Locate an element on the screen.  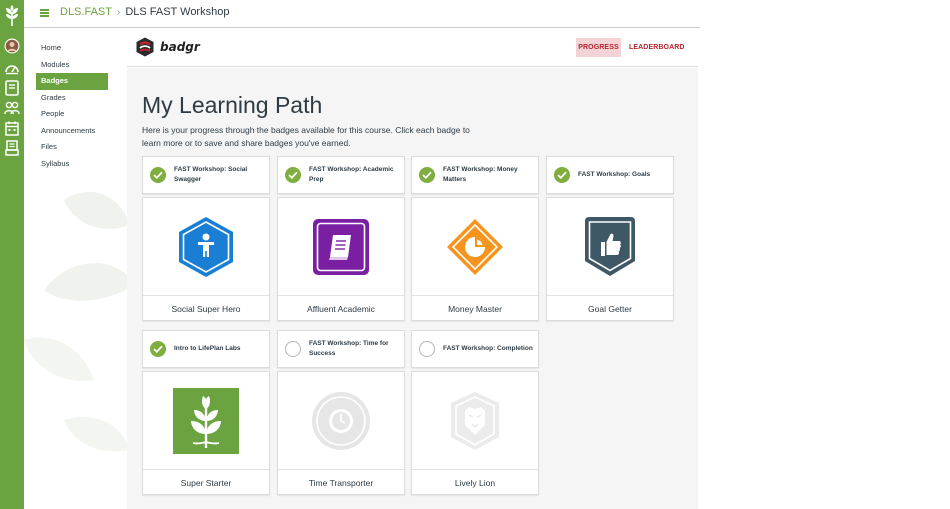
badge-name: Money Master is located at coordinates (475, 309).